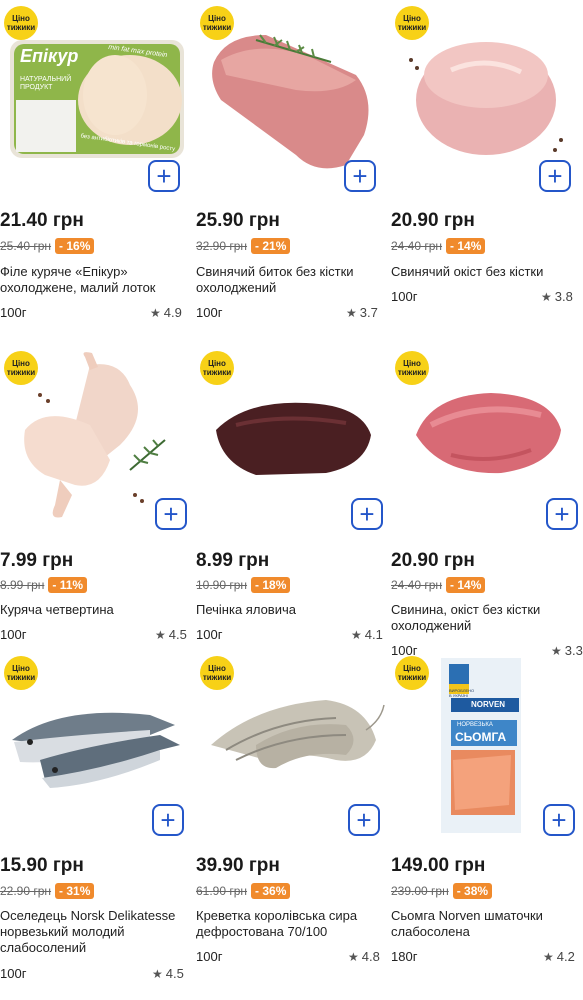 The height and width of the screenshot is (1000, 583). What do you see at coordinates (288, 280) in the screenshot?
I see `product-name: Свинячий биток без кістки охолоджений` at bounding box center [288, 280].